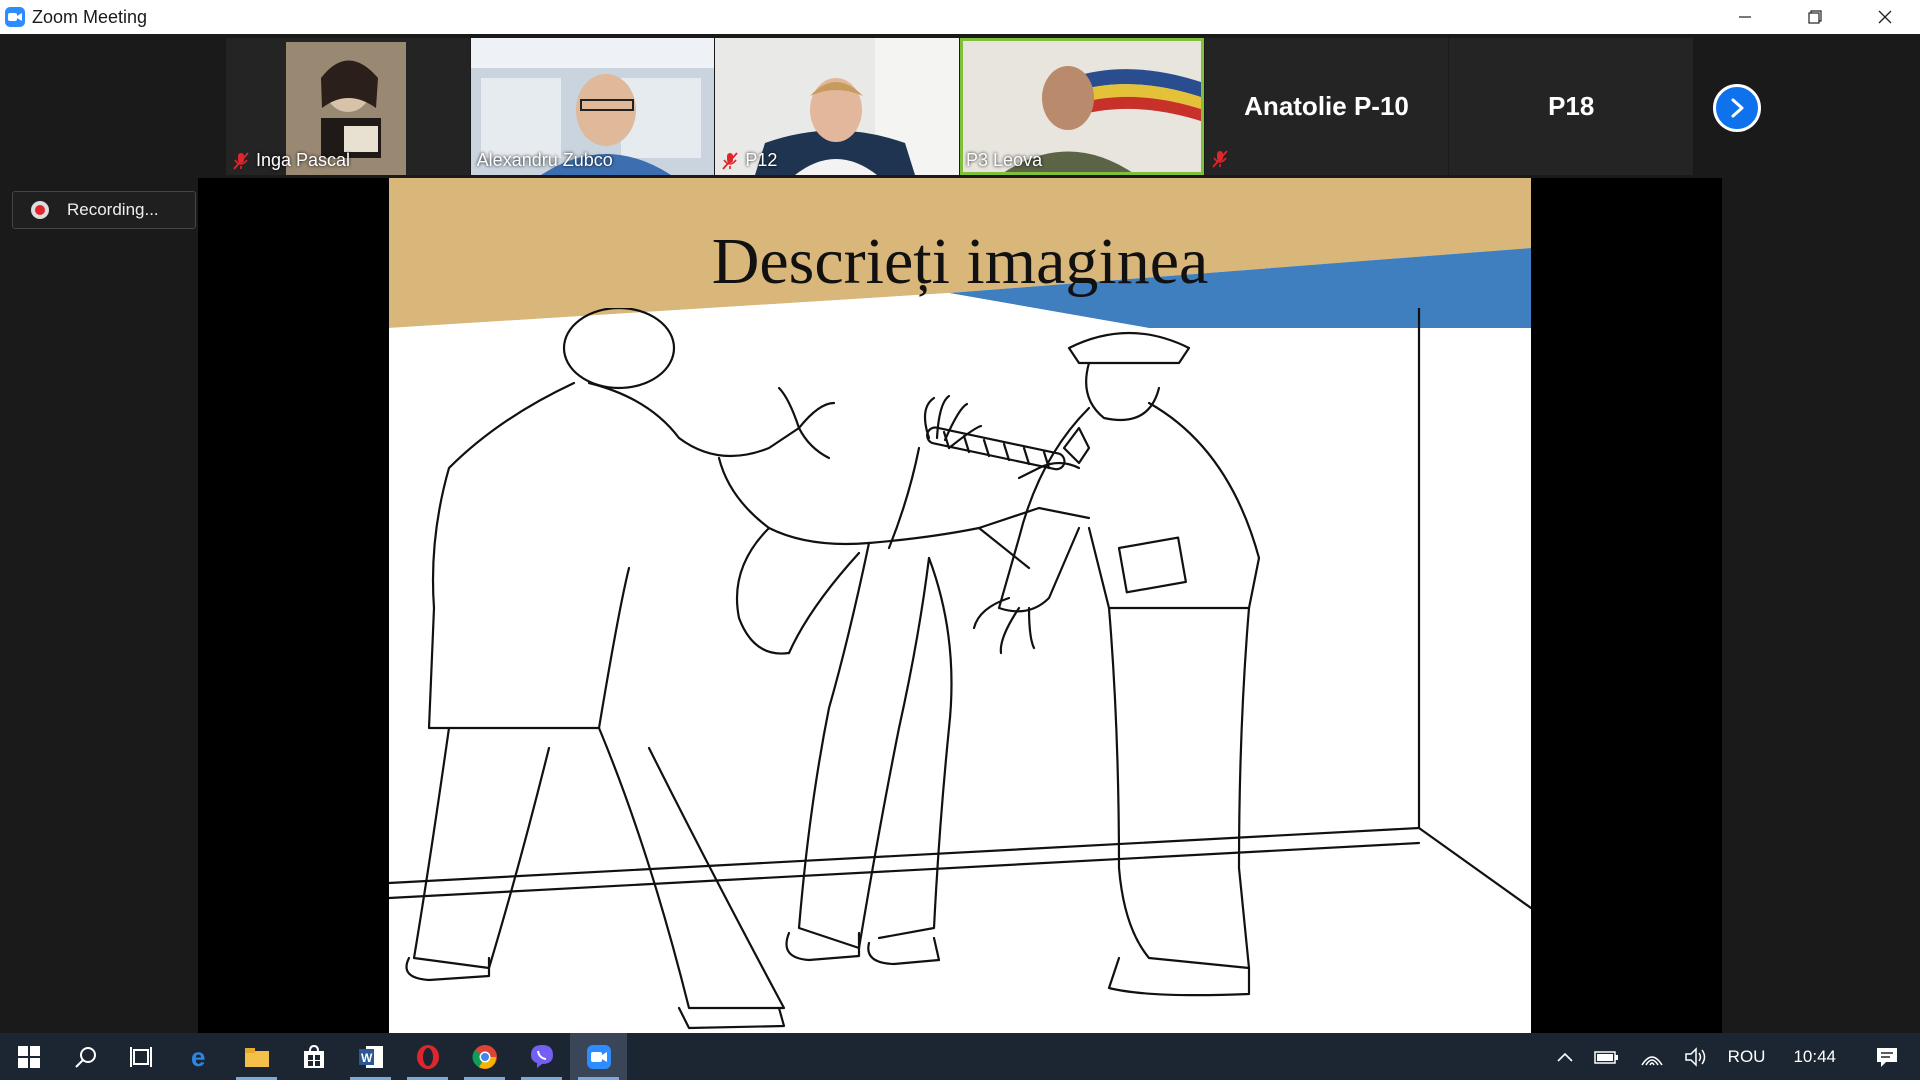  I want to click on close-button, so click(1885, 17).